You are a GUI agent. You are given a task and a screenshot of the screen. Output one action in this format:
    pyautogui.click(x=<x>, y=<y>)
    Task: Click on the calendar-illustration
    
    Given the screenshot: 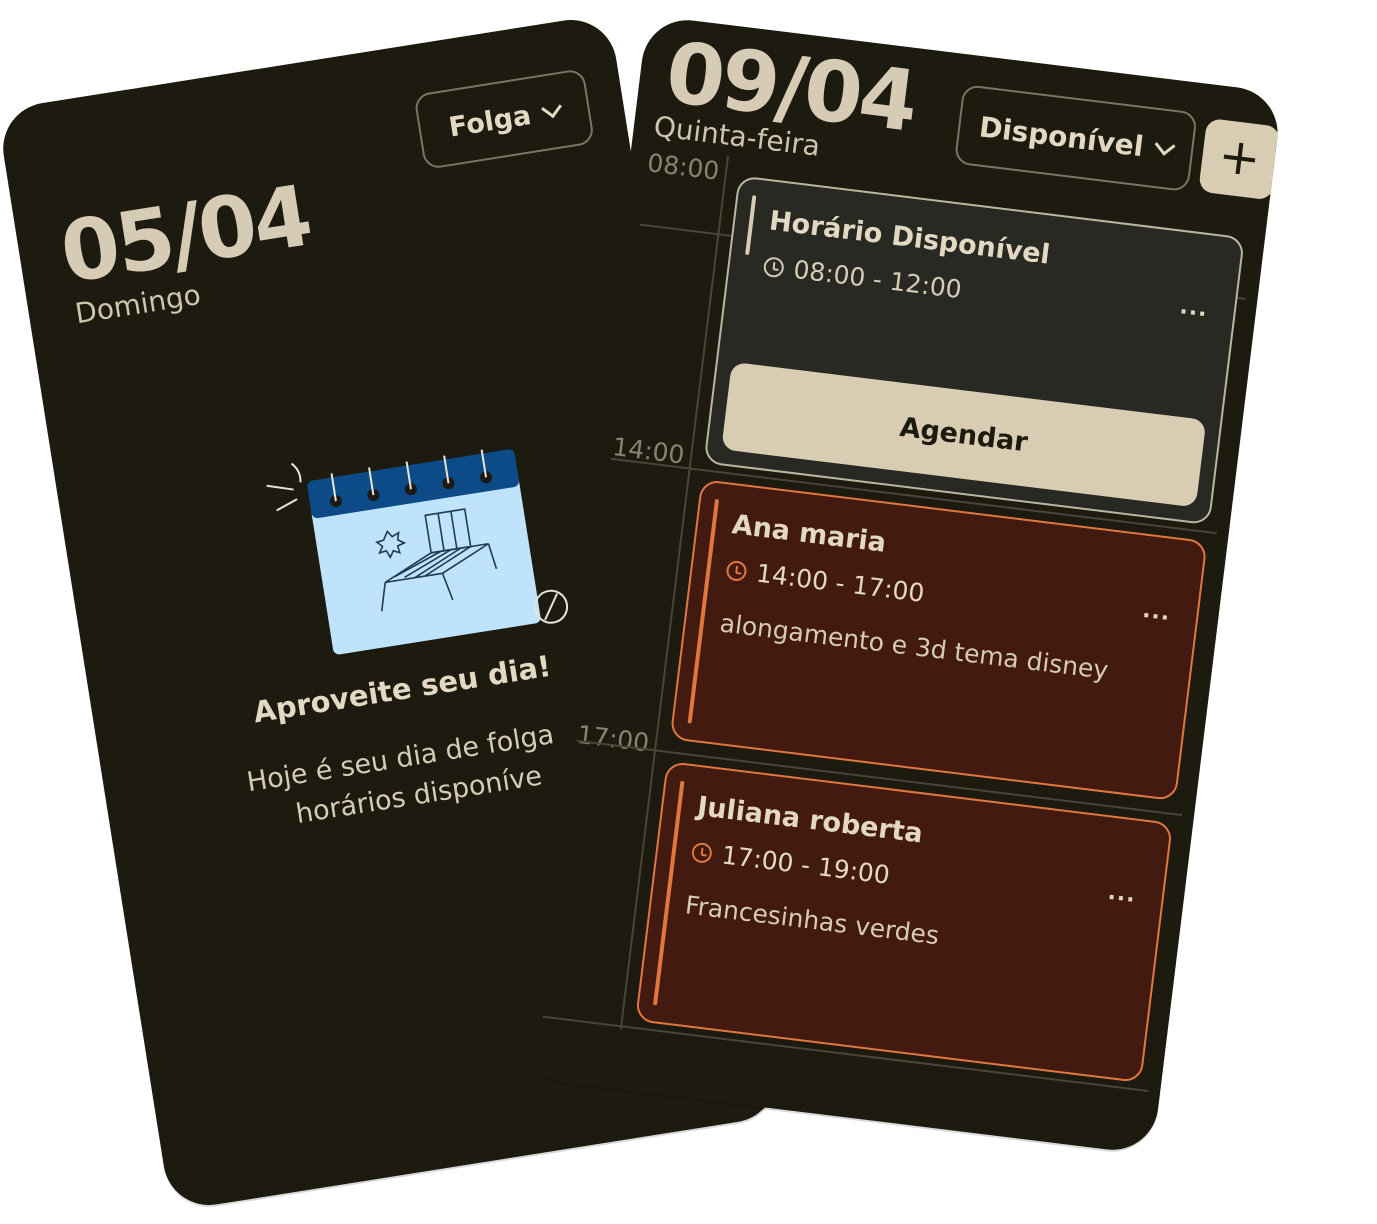 What is the action you would take?
    pyautogui.click(x=417, y=552)
    